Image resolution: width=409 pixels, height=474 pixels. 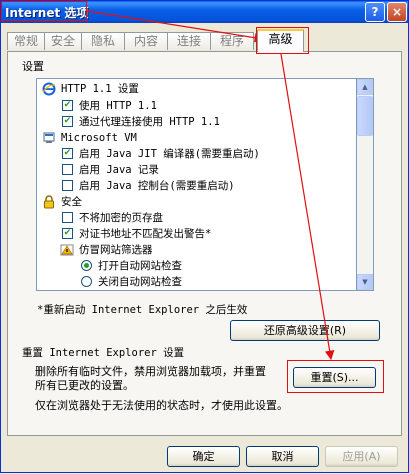 I want to click on scroll-up-icon: ▲, so click(x=365, y=87).